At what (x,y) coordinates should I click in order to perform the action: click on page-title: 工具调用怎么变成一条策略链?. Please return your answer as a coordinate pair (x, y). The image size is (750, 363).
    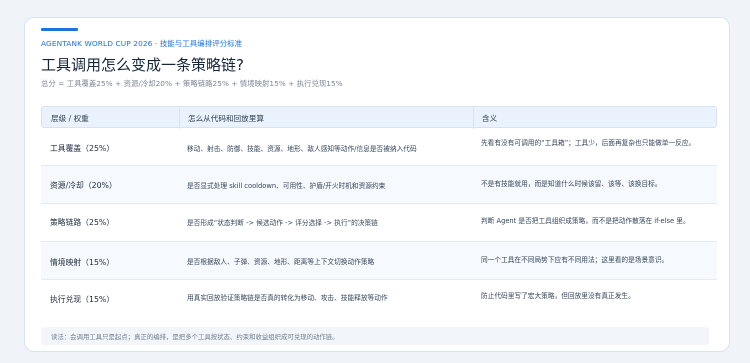
    Looking at the image, I should click on (142, 65).